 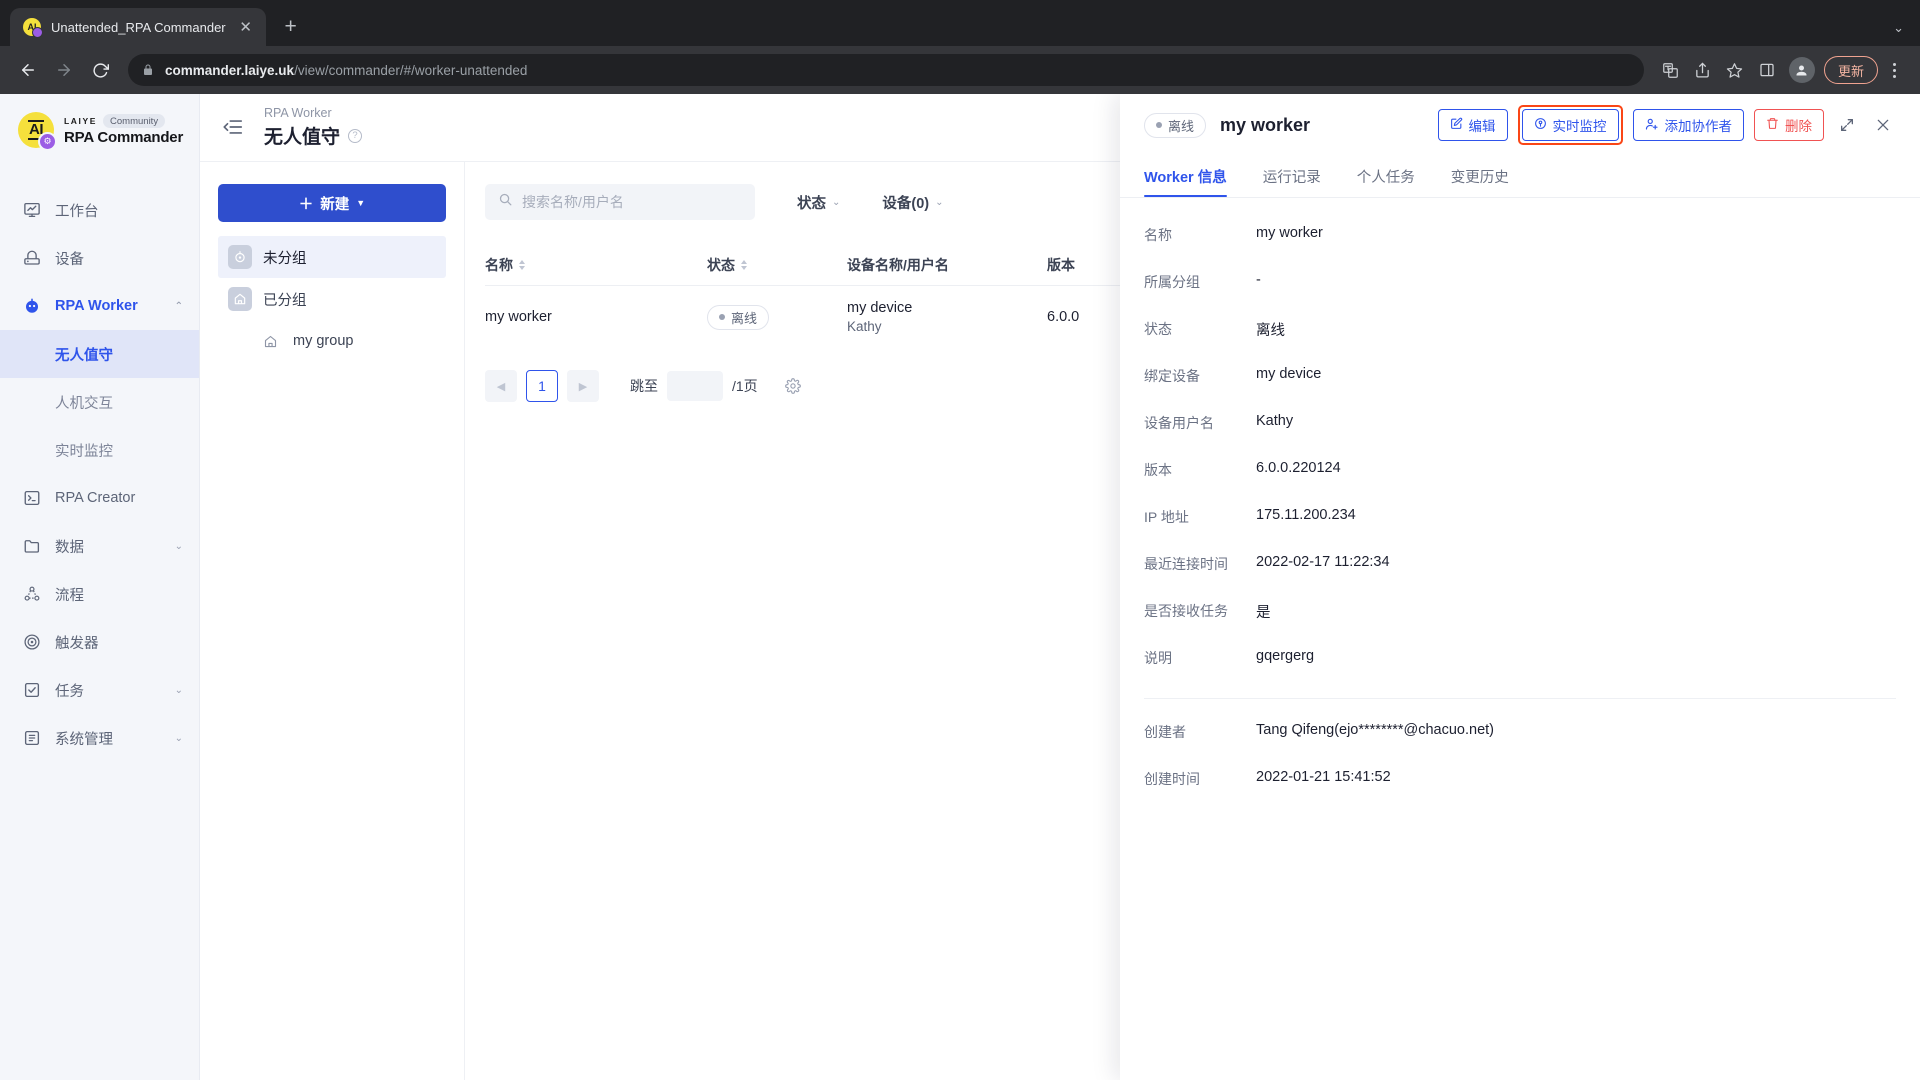 What do you see at coordinates (1472, 125) in the screenshot?
I see `edit-button: 编辑` at bounding box center [1472, 125].